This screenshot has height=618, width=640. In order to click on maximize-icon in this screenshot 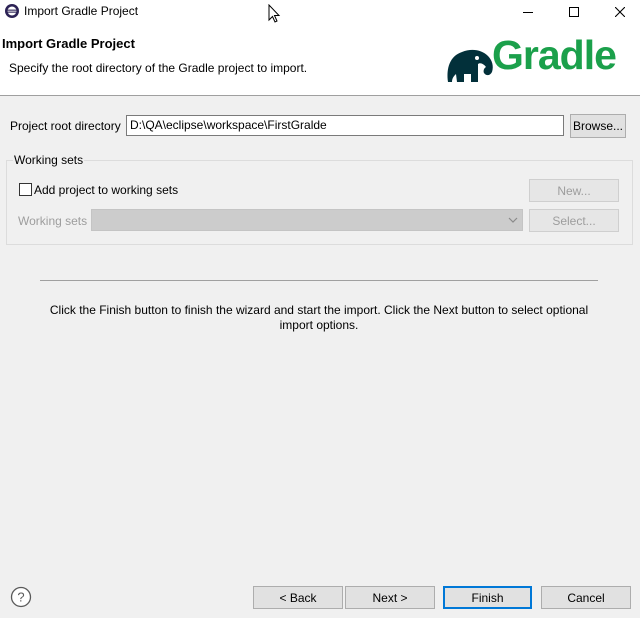, I will do `click(573, 12)`.